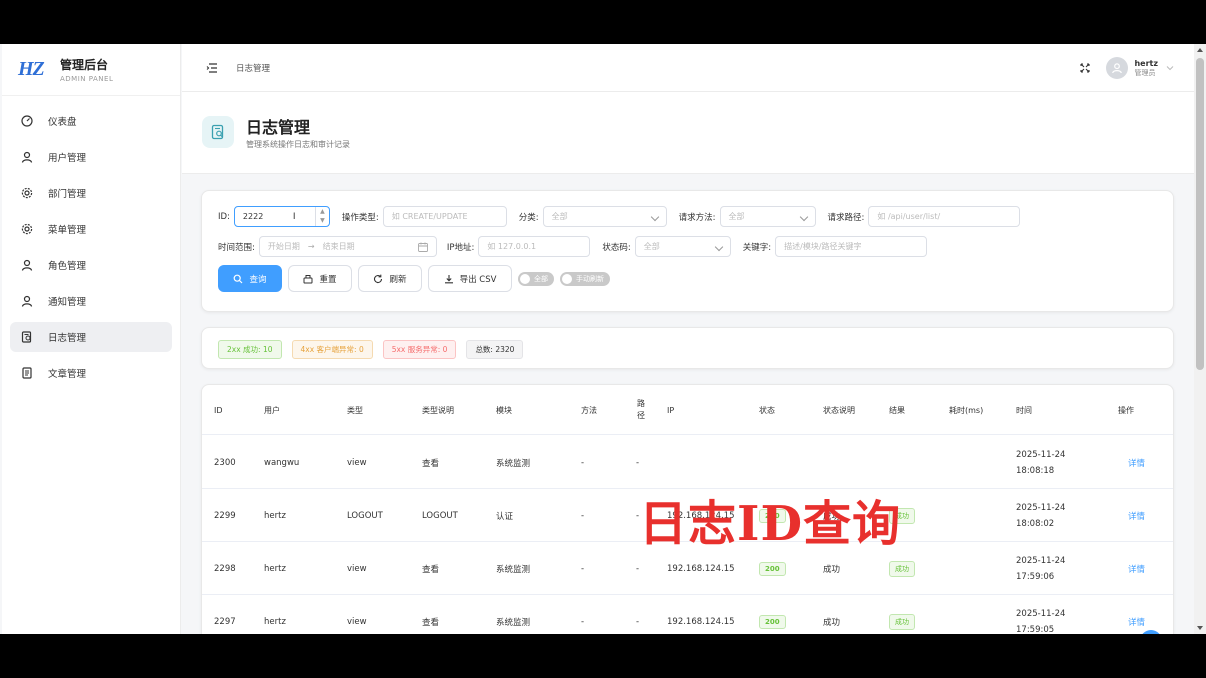  Describe the element at coordinates (431, 569) in the screenshot. I see `cell-type-desc: 查看` at that location.